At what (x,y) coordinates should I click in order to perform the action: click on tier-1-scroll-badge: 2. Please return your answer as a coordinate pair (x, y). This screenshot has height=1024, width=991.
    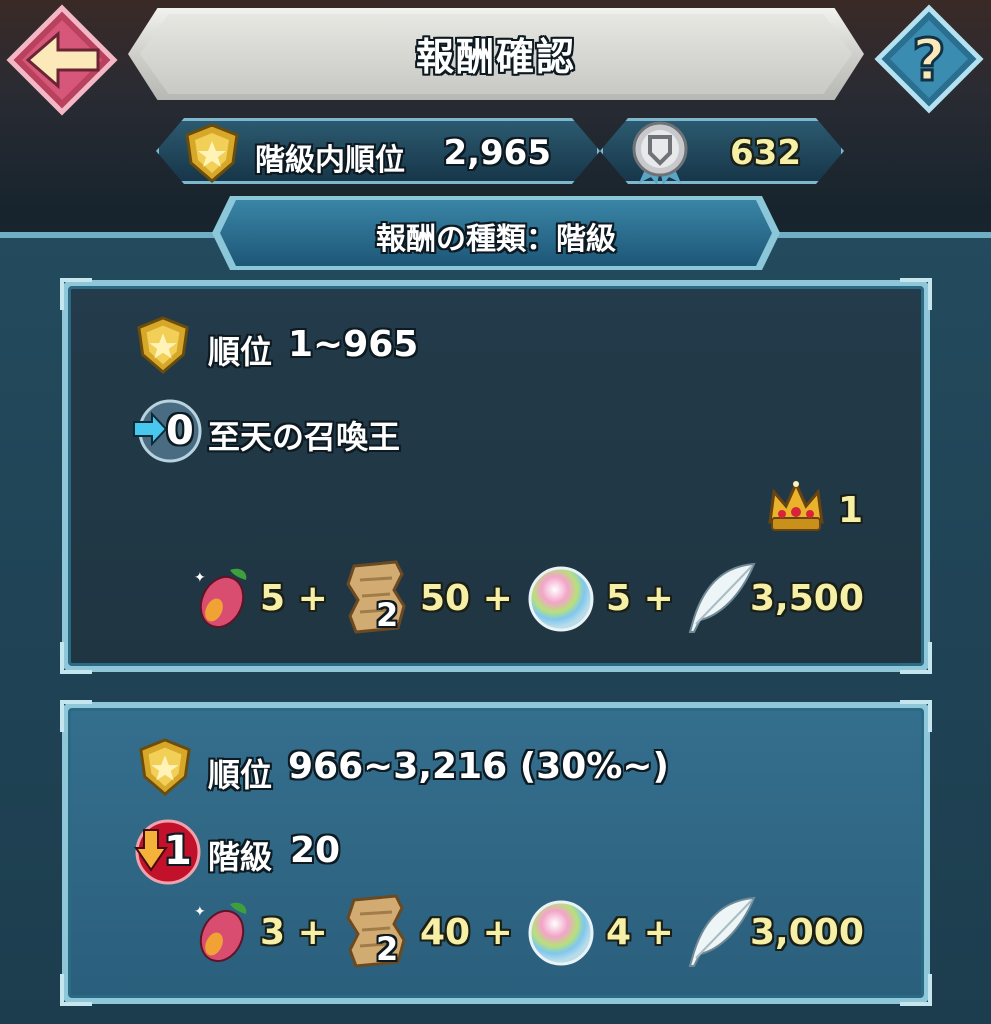
    Looking at the image, I should click on (387, 615).